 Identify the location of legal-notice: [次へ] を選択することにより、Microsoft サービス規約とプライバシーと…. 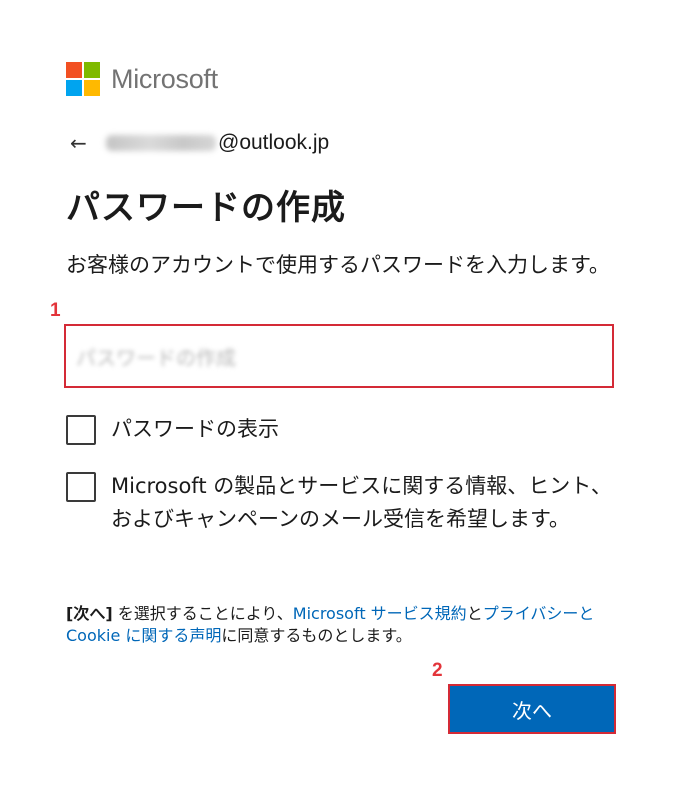
(346, 625).